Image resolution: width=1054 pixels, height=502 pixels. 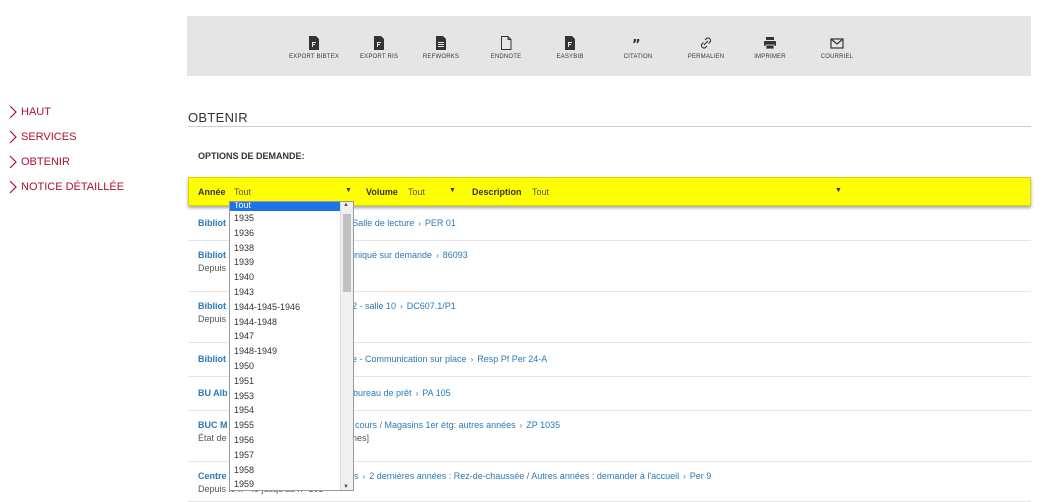 I want to click on volume-filter-select: Tout, so click(x=416, y=192).